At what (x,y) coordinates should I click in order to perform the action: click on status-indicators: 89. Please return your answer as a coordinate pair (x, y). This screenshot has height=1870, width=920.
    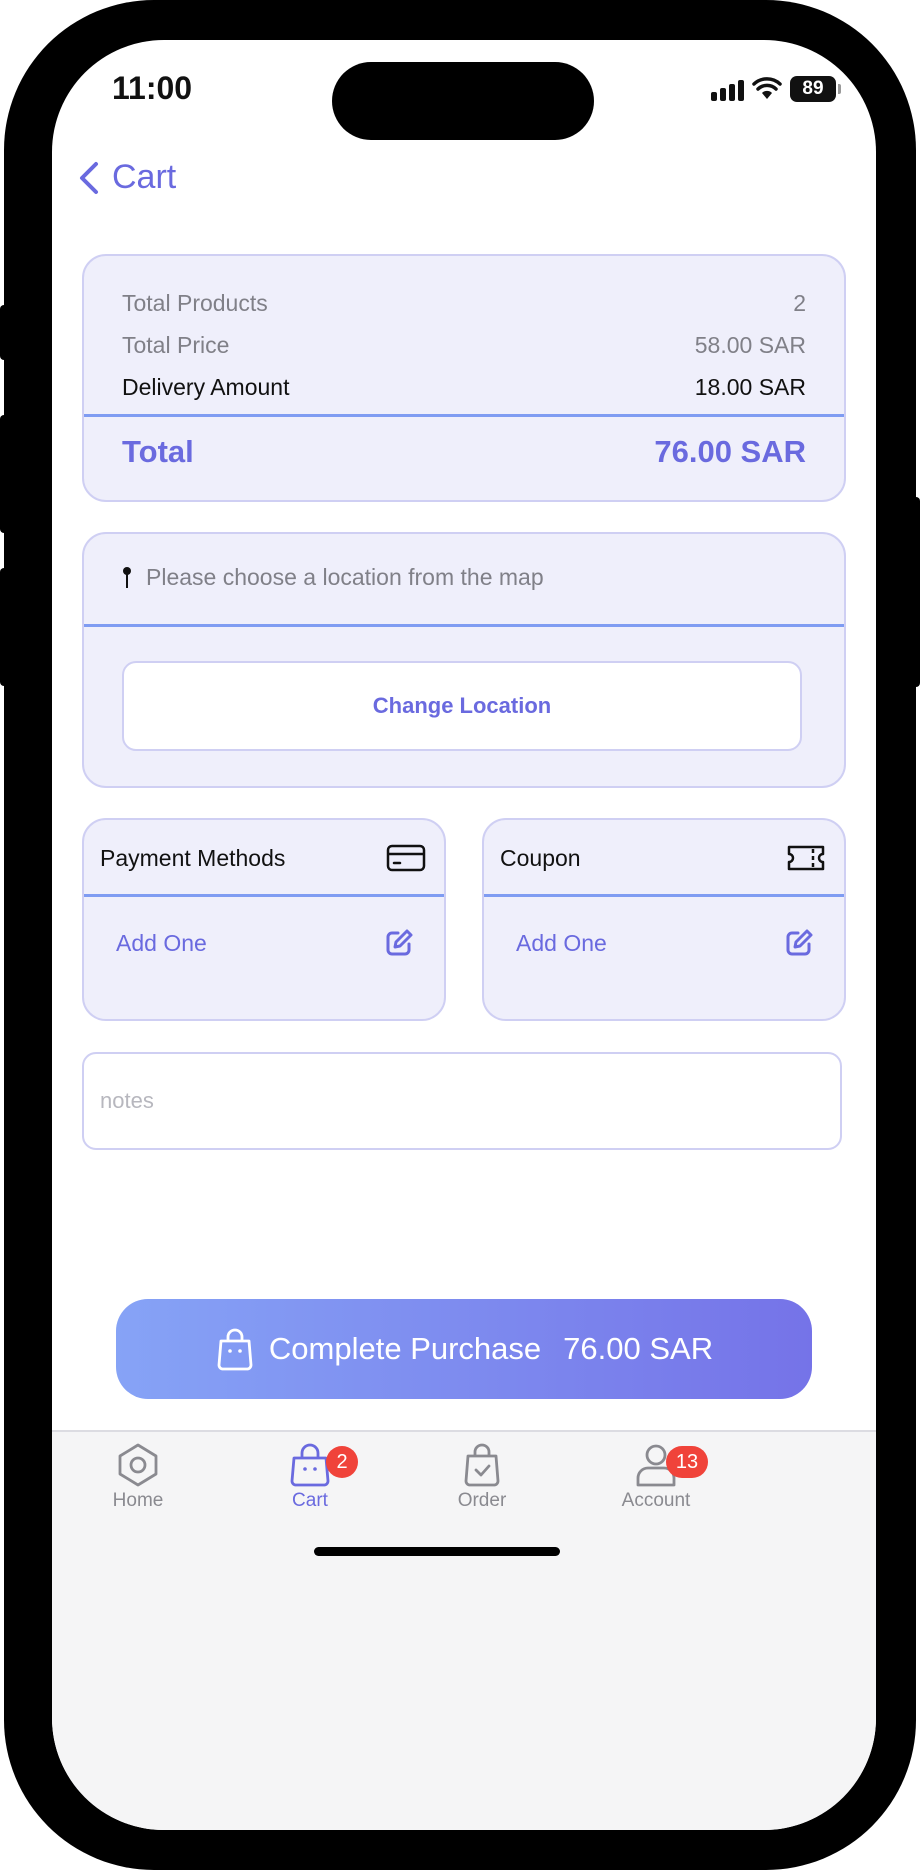
    Looking at the image, I should click on (776, 89).